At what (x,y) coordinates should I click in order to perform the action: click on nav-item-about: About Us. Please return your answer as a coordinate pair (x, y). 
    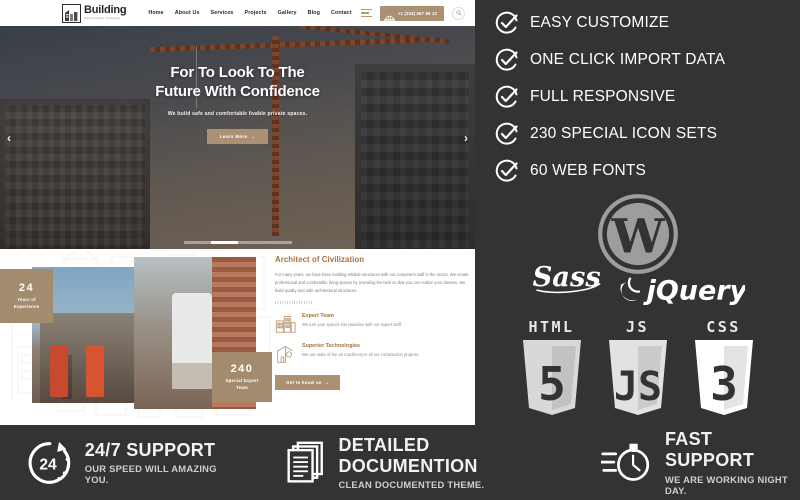
    Looking at the image, I should click on (187, 13).